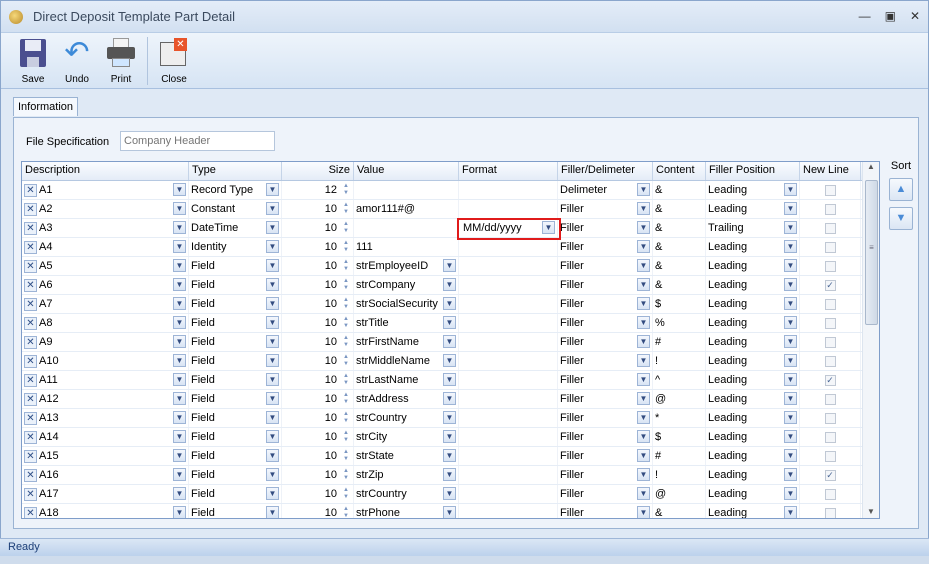  Describe the element at coordinates (679, 456) in the screenshot. I see `content-cell: #` at that location.